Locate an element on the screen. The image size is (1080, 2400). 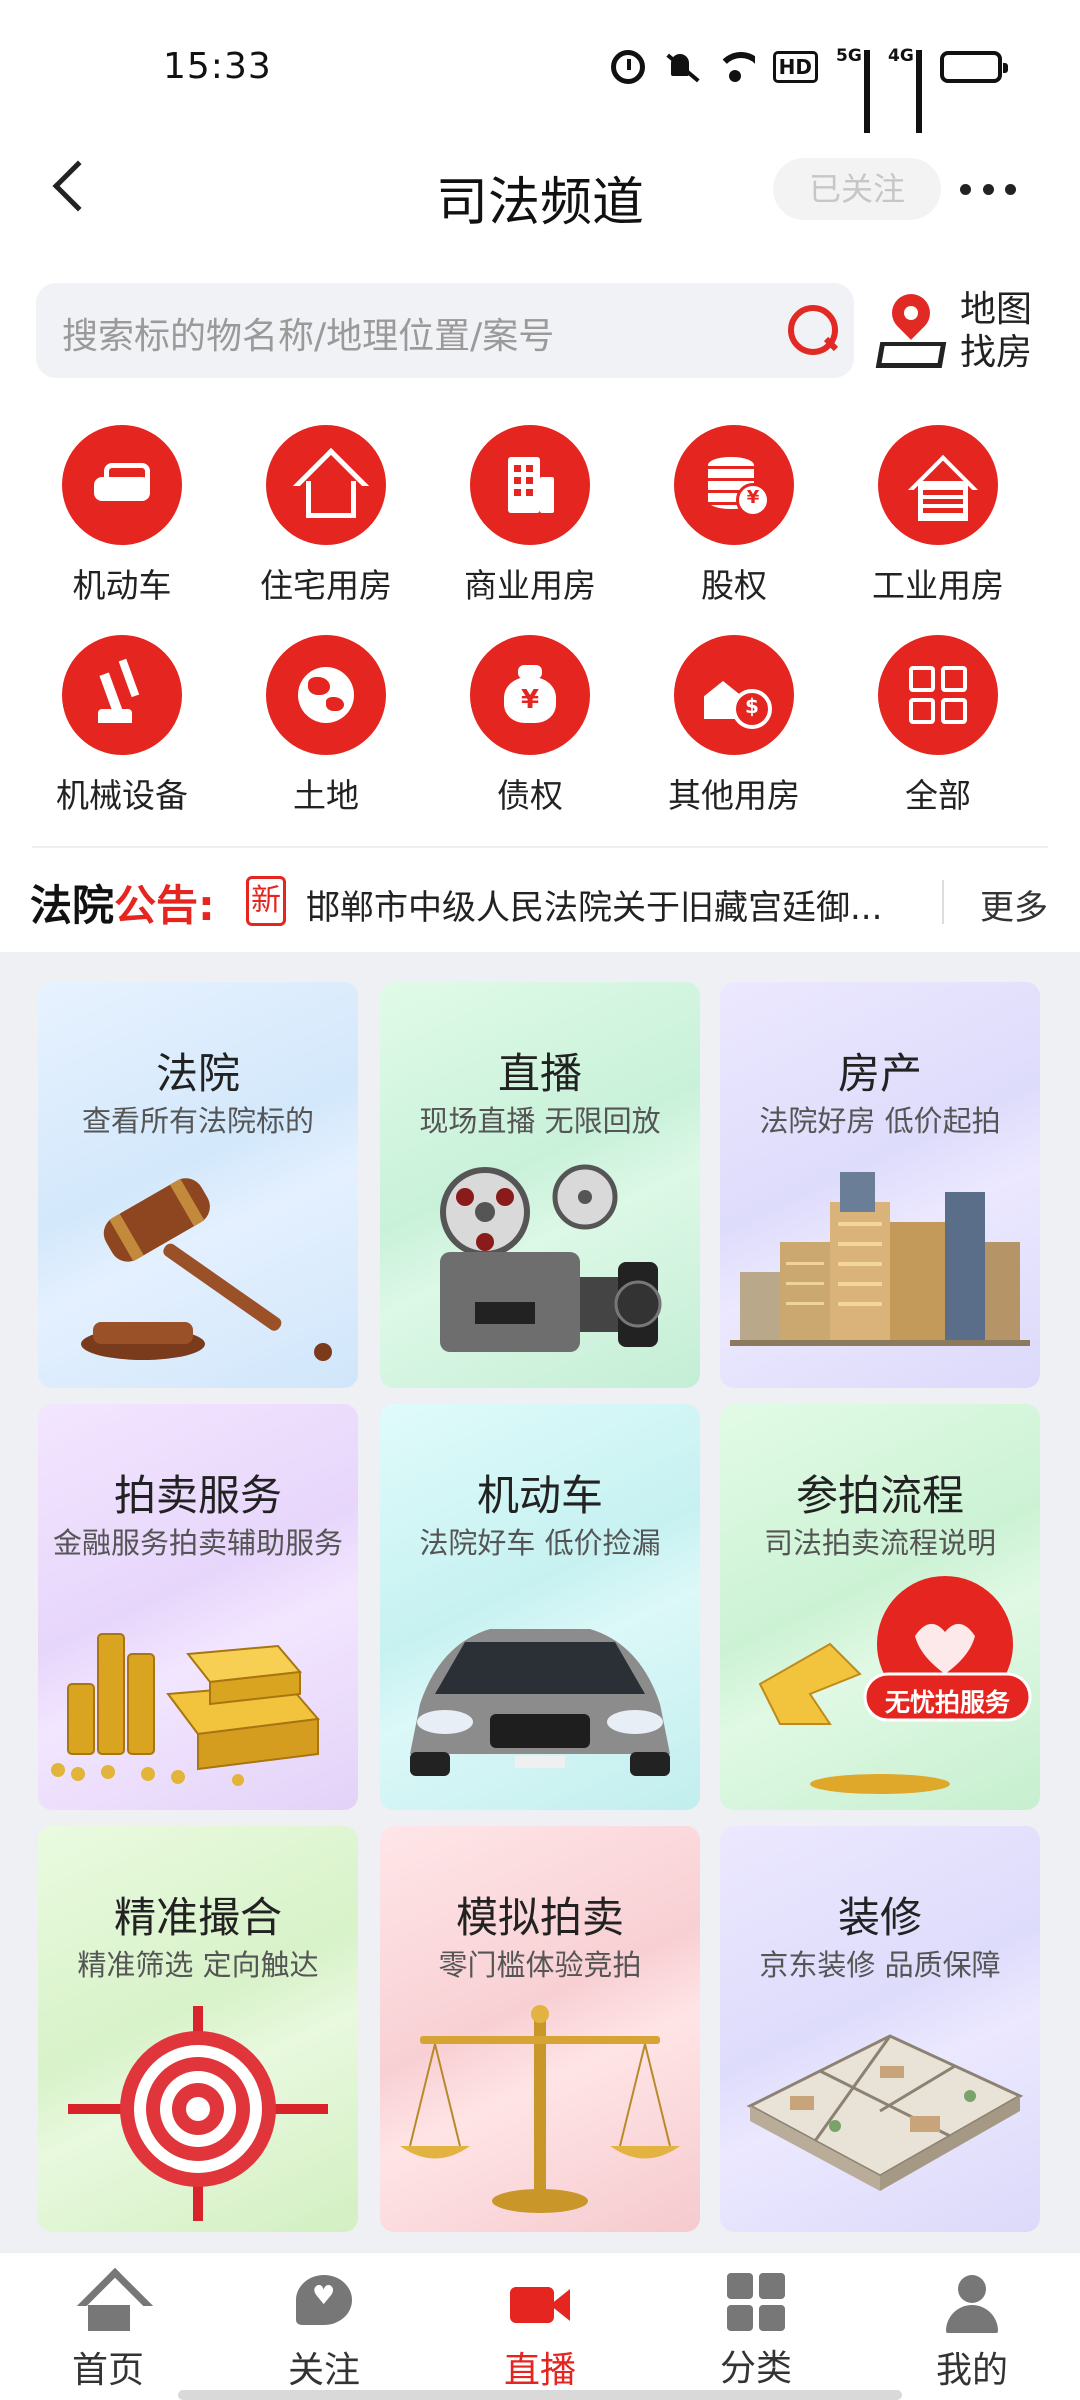
feature-subtitle: 司法拍卖流程说明 is located at coordinates (879, 1543).